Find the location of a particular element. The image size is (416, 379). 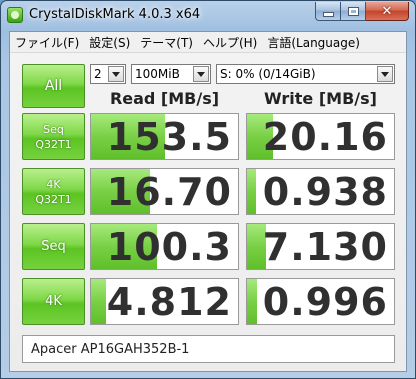

4k-q32t1-read-cell: 16.70 is located at coordinates (164, 191).